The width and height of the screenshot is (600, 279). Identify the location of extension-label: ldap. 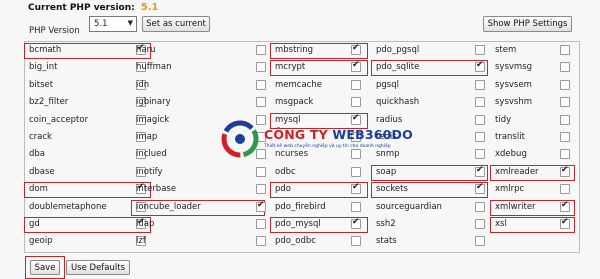
(145, 224).